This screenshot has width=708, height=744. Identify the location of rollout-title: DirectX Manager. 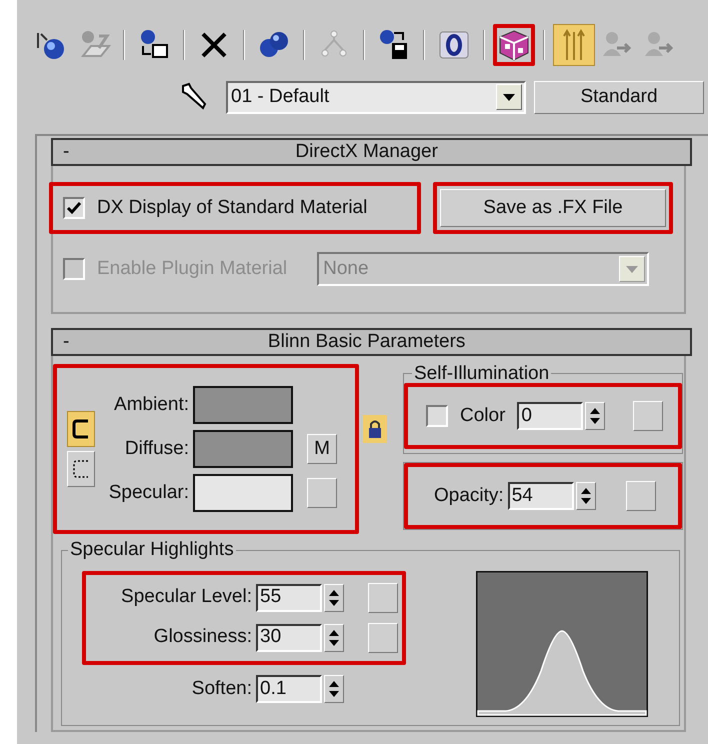
(366, 152).